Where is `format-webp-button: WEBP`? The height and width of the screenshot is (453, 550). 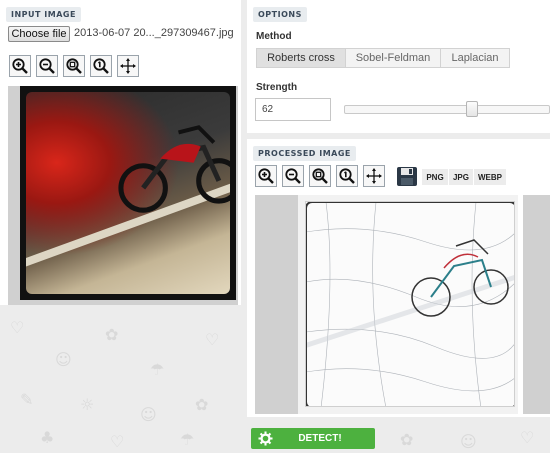 format-webp-button: WEBP is located at coordinates (490, 177).